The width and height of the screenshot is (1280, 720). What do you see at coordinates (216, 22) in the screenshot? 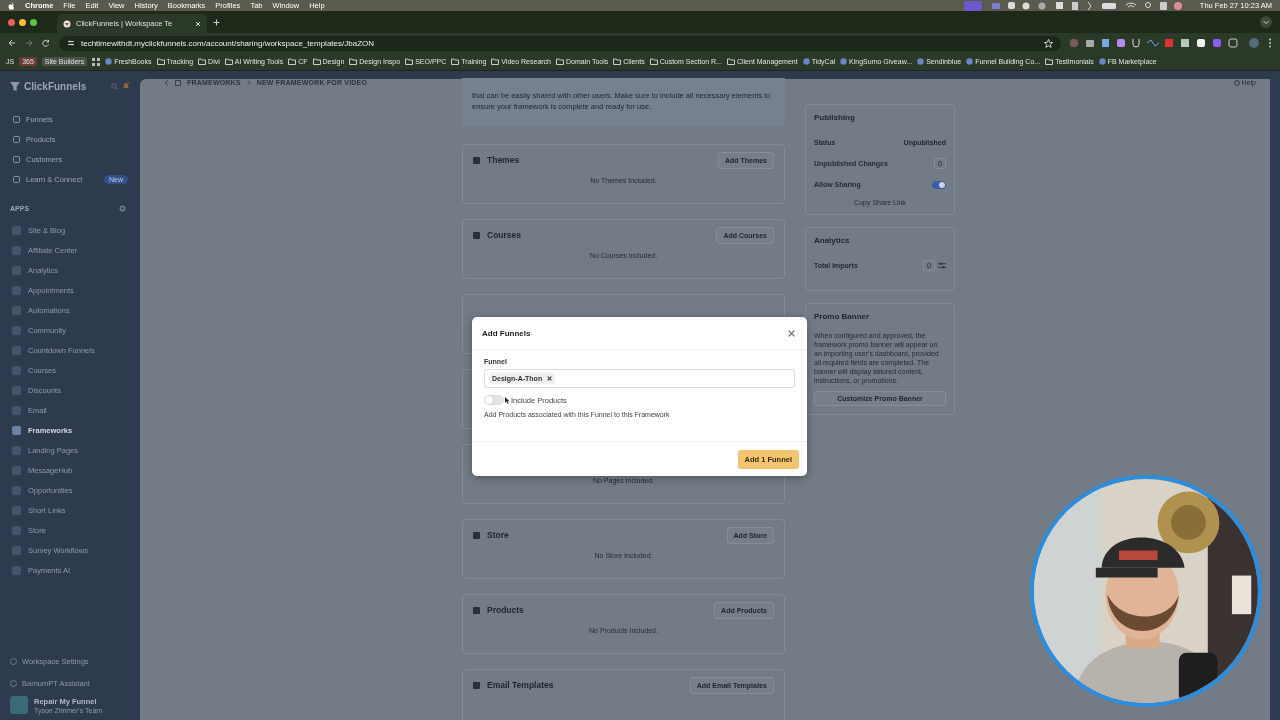
I see `new-tab-icon` at bounding box center [216, 22].